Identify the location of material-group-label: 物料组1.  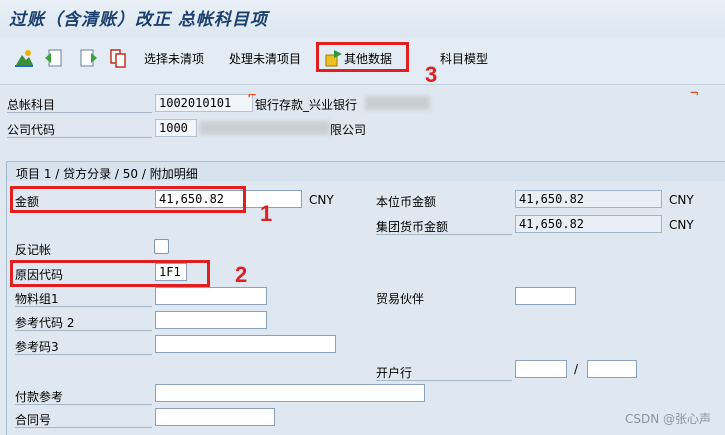
(37, 299).